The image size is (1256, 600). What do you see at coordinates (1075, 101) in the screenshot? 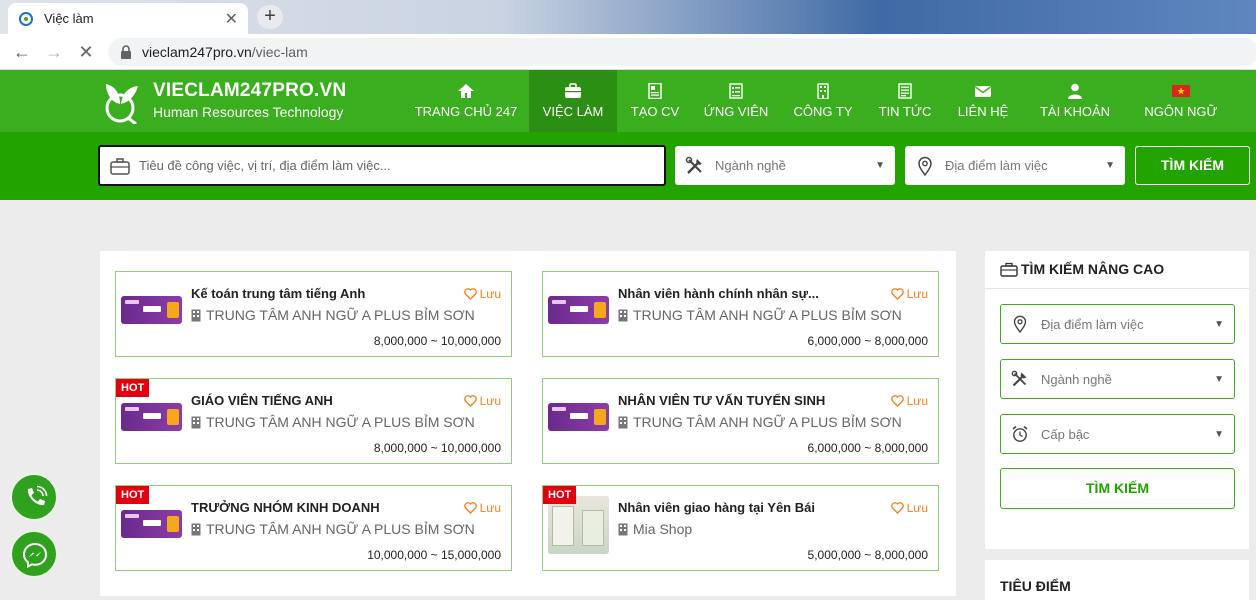
I see `nav-item-account: TÀI KHOẢN` at bounding box center [1075, 101].